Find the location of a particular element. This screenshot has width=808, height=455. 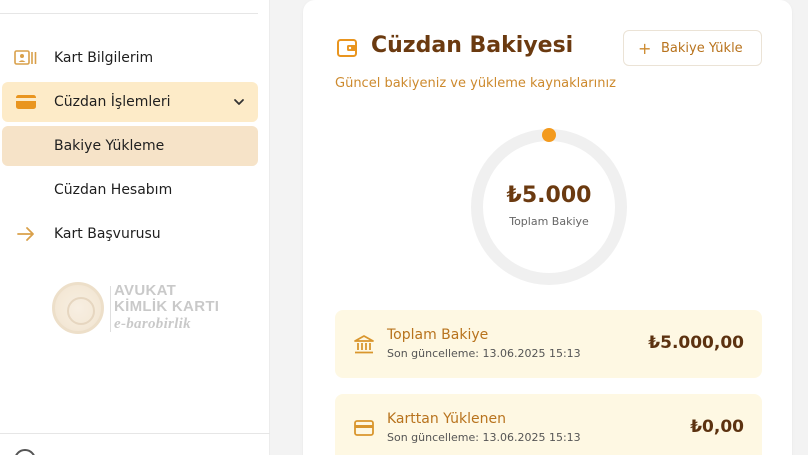

chevron-down-icon is located at coordinates (239, 101).